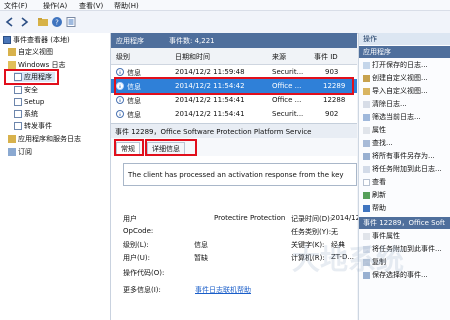  Describe the element at coordinates (126, 6) in the screenshot. I see `menu-help: 帮助(H)` at that location.